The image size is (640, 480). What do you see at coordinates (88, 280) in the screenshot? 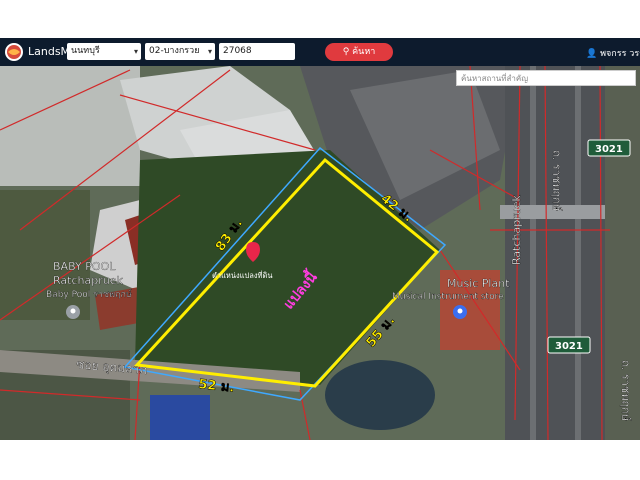
I see `place-label-ratchapruek: Ratchapruek` at bounding box center [88, 280].